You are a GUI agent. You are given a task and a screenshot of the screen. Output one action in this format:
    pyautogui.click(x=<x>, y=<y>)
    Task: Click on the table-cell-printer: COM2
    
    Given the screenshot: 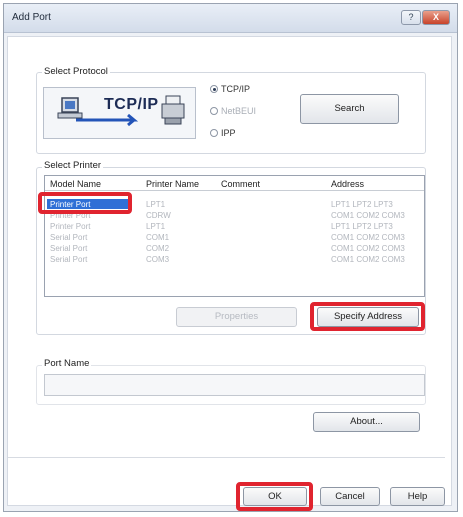 What is the action you would take?
    pyautogui.click(x=158, y=248)
    